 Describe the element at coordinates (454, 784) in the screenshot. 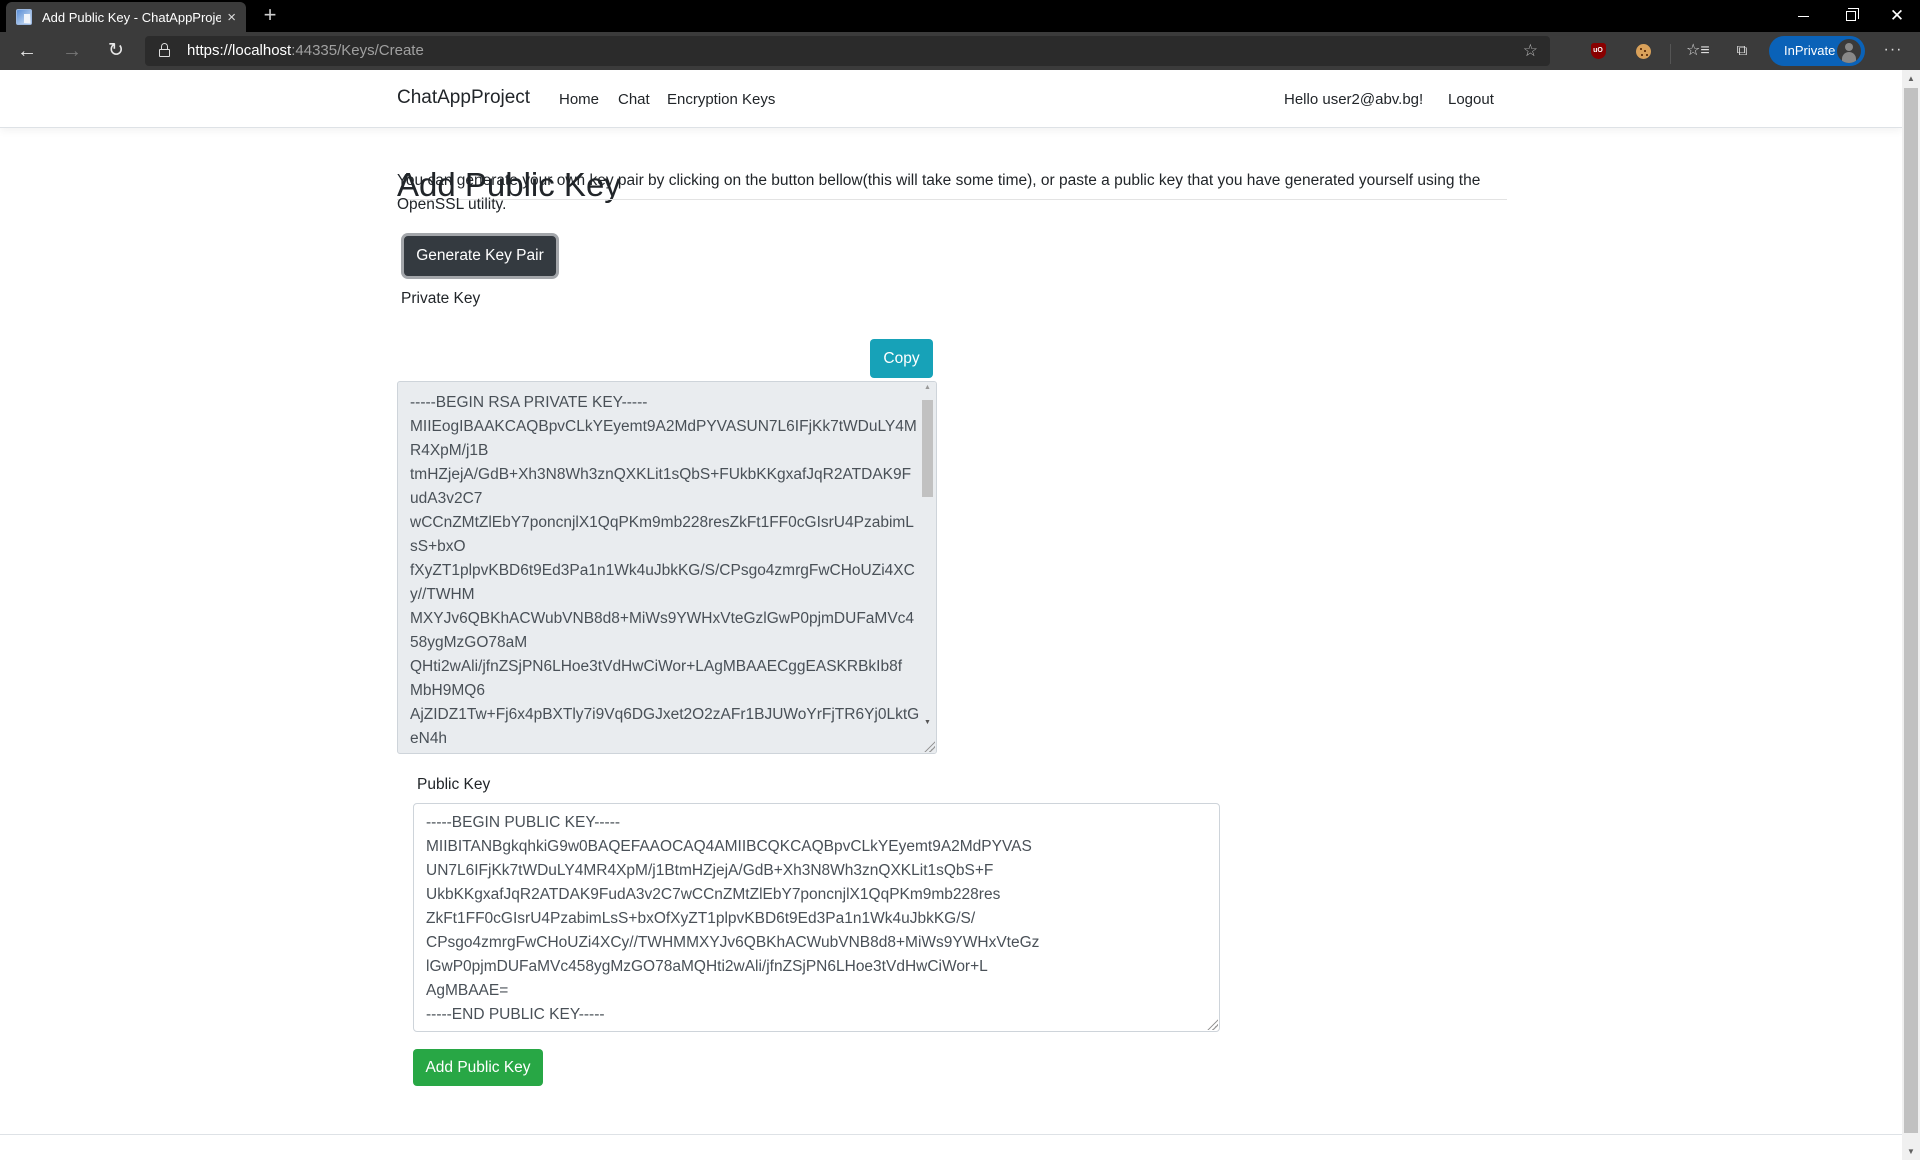

I see `public-key-label: Public Key` at that location.